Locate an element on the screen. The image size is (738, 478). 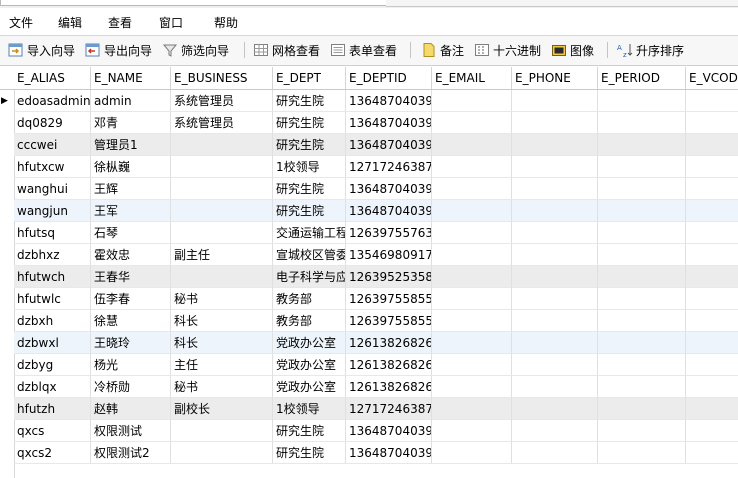
column-header-e-period: E_PERIOD is located at coordinates (642, 78).